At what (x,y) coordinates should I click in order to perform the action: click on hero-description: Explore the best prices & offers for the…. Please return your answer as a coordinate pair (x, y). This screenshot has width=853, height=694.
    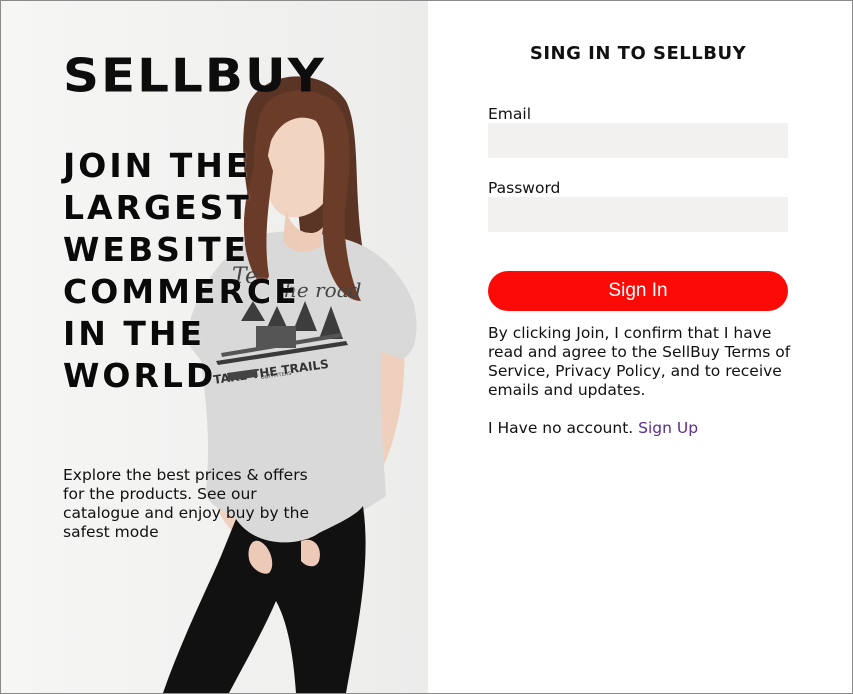
    Looking at the image, I should click on (186, 503).